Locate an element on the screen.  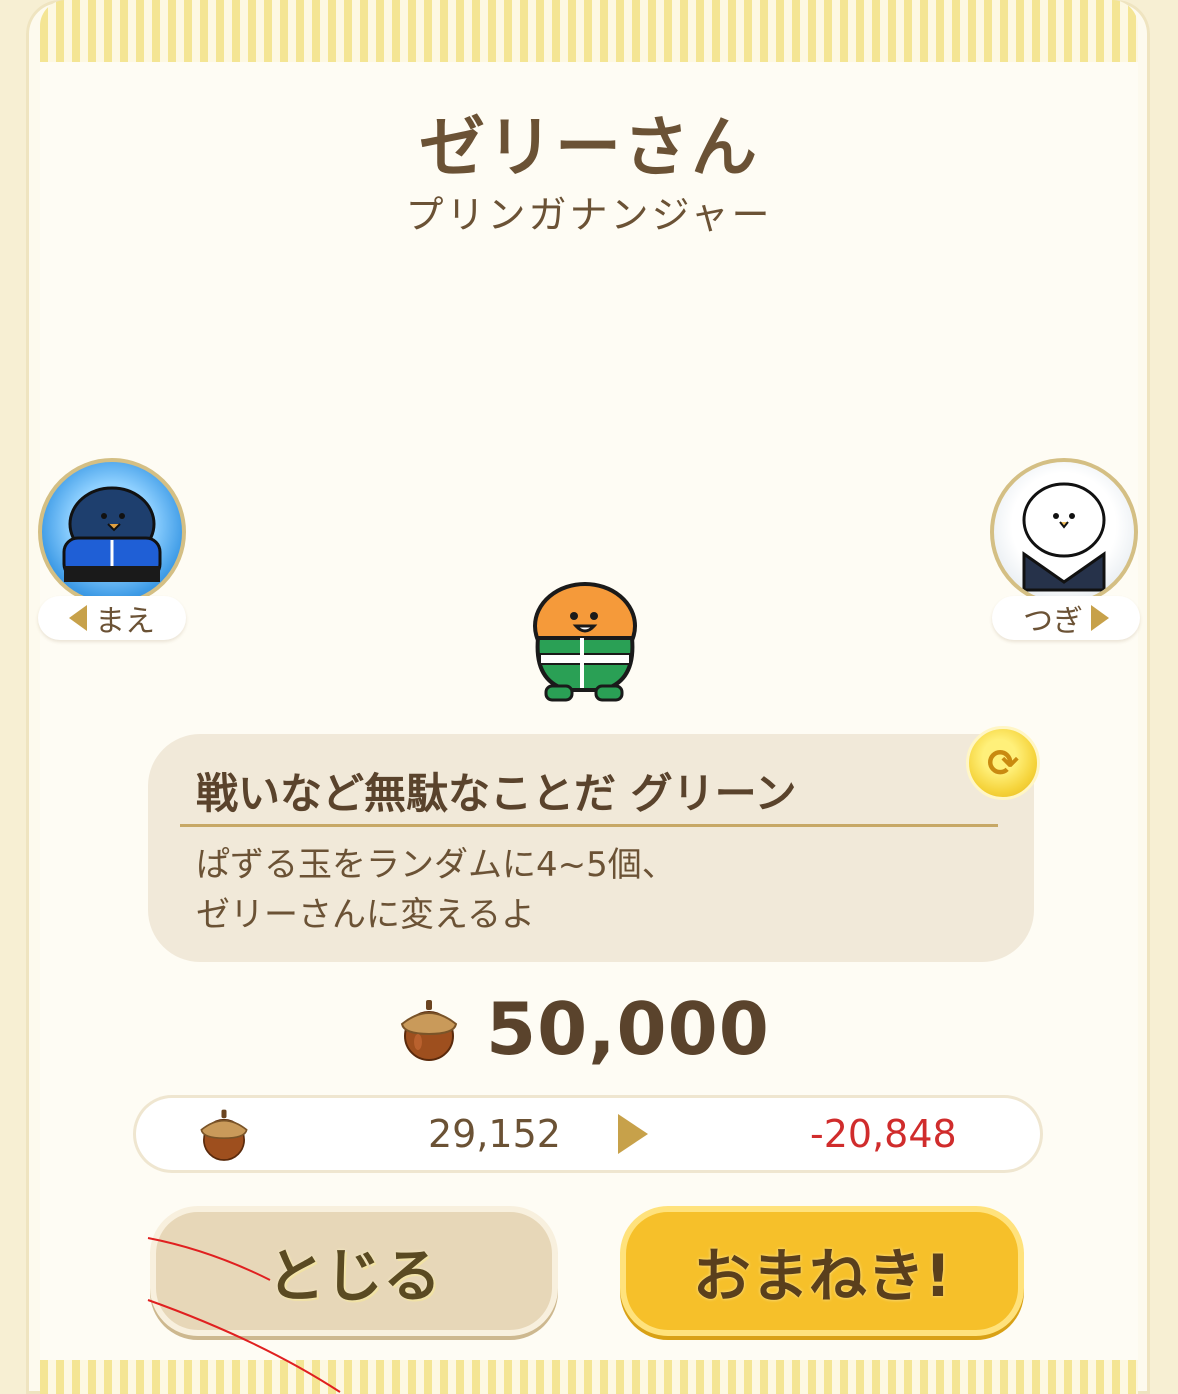
prev-character-avatar is located at coordinates (112, 532).